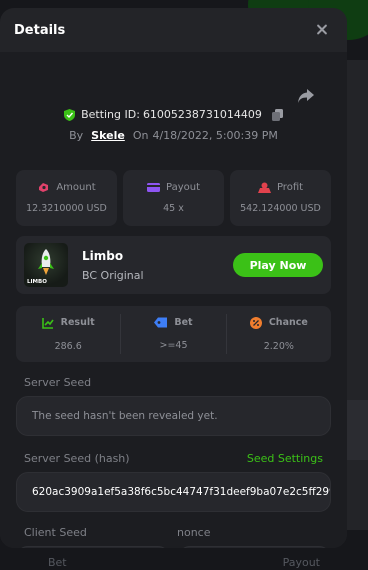 This screenshot has width=368, height=570. What do you see at coordinates (173, 547) in the screenshot?
I see `client-seed-fields` at bounding box center [173, 547].